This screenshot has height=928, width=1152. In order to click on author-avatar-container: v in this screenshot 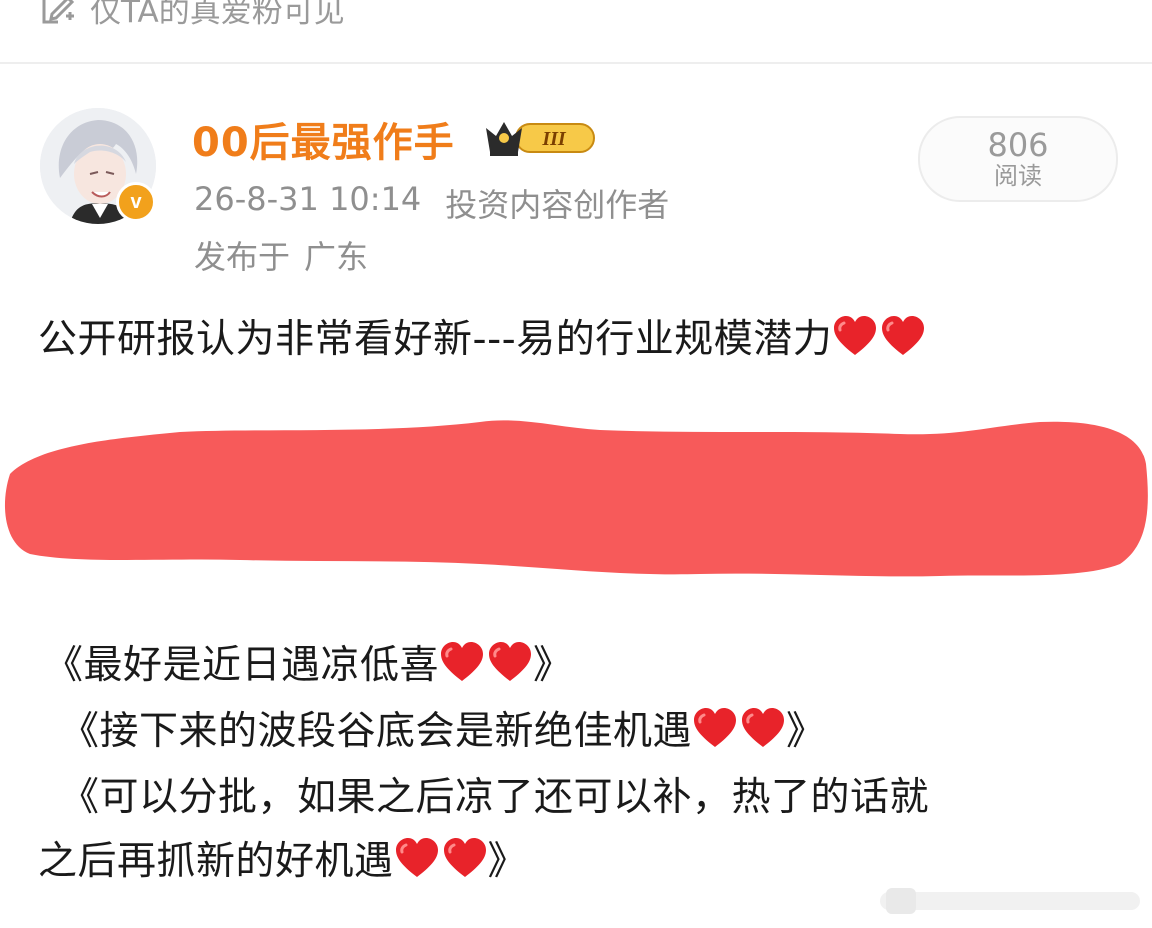, I will do `click(98, 166)`.